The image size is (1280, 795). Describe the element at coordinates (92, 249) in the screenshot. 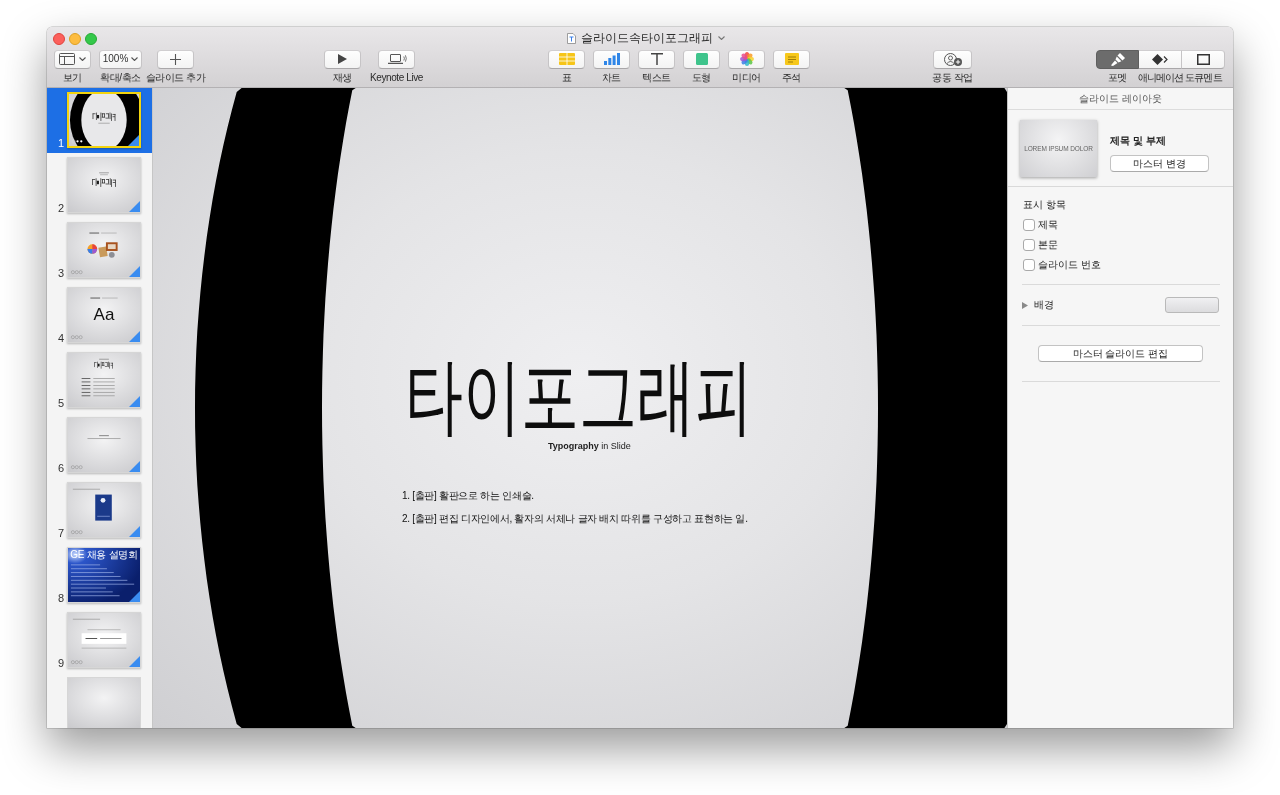

I see `color-wheel-icon` at that location.